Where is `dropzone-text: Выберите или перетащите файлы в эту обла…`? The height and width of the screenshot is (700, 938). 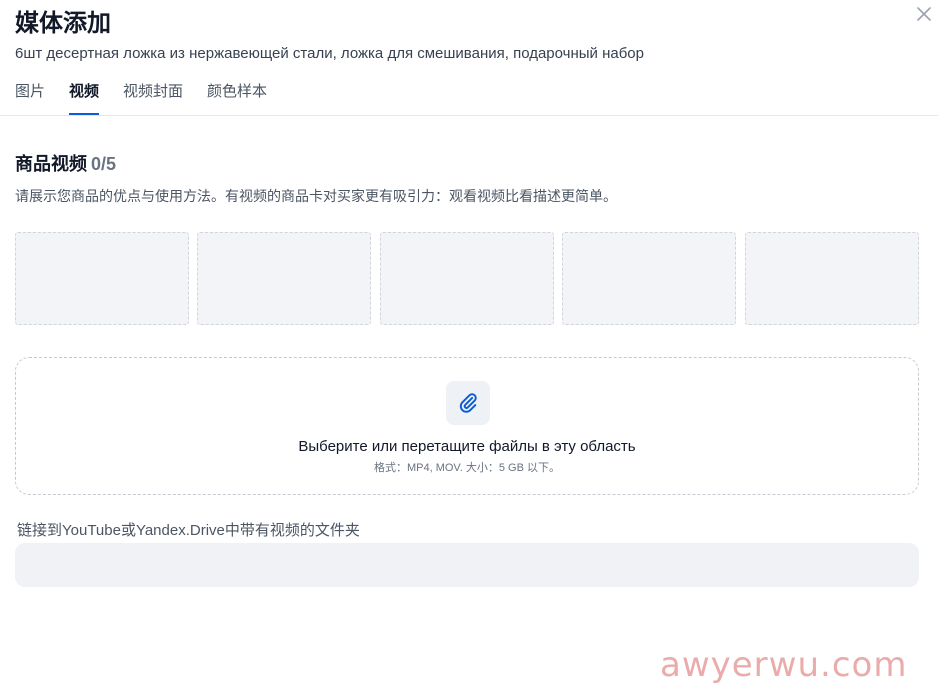 dropzone-text: Выберите или перетащите файлы в эту обла… is located at coordinates (467, 446).